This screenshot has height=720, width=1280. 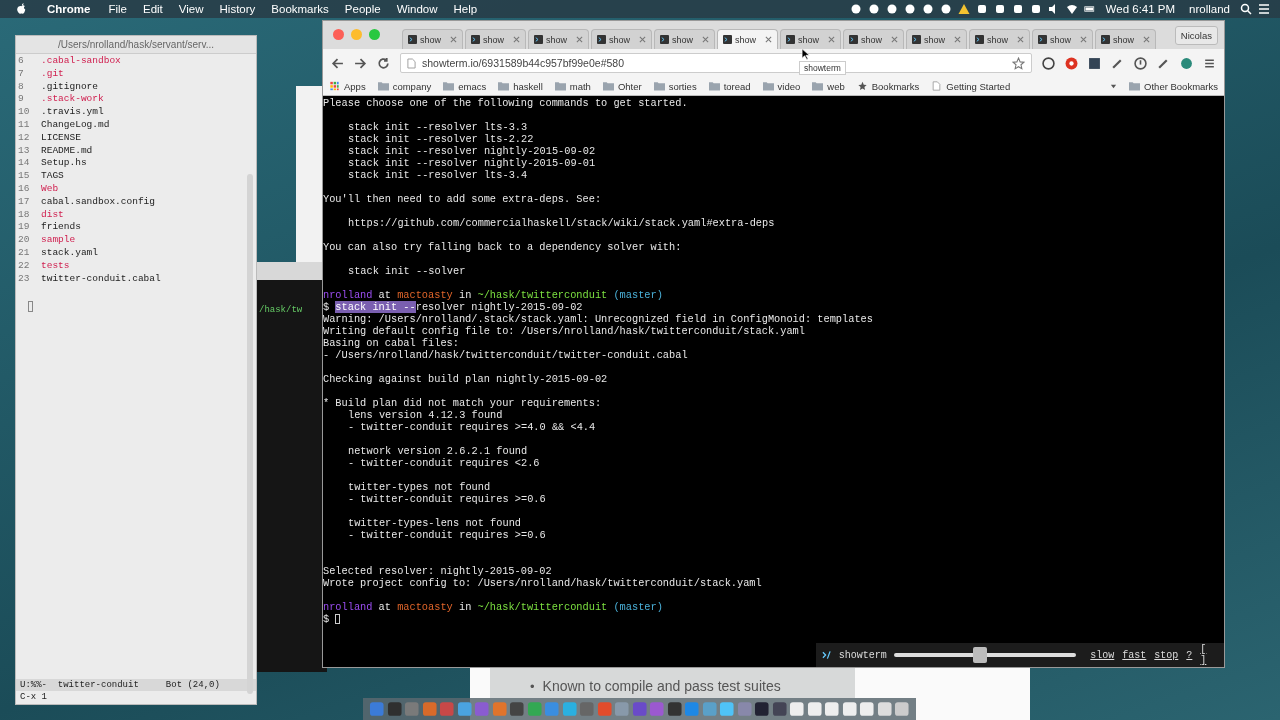 I want to click on player-link: stop, so click(x=1166, y=655).